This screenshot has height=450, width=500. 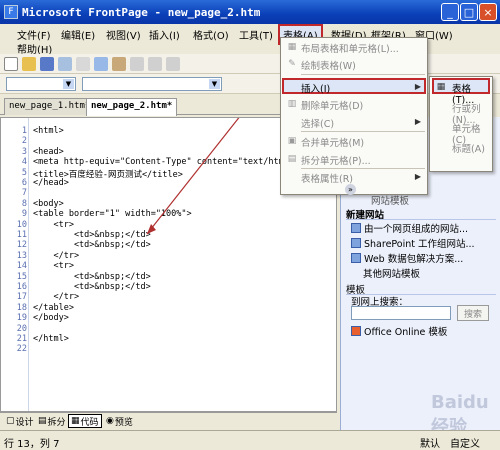 What do you see at coordinates (292, 64) in the screenshot?
I see `draw-table-icon: ✎` at bounding box center [292, 64].